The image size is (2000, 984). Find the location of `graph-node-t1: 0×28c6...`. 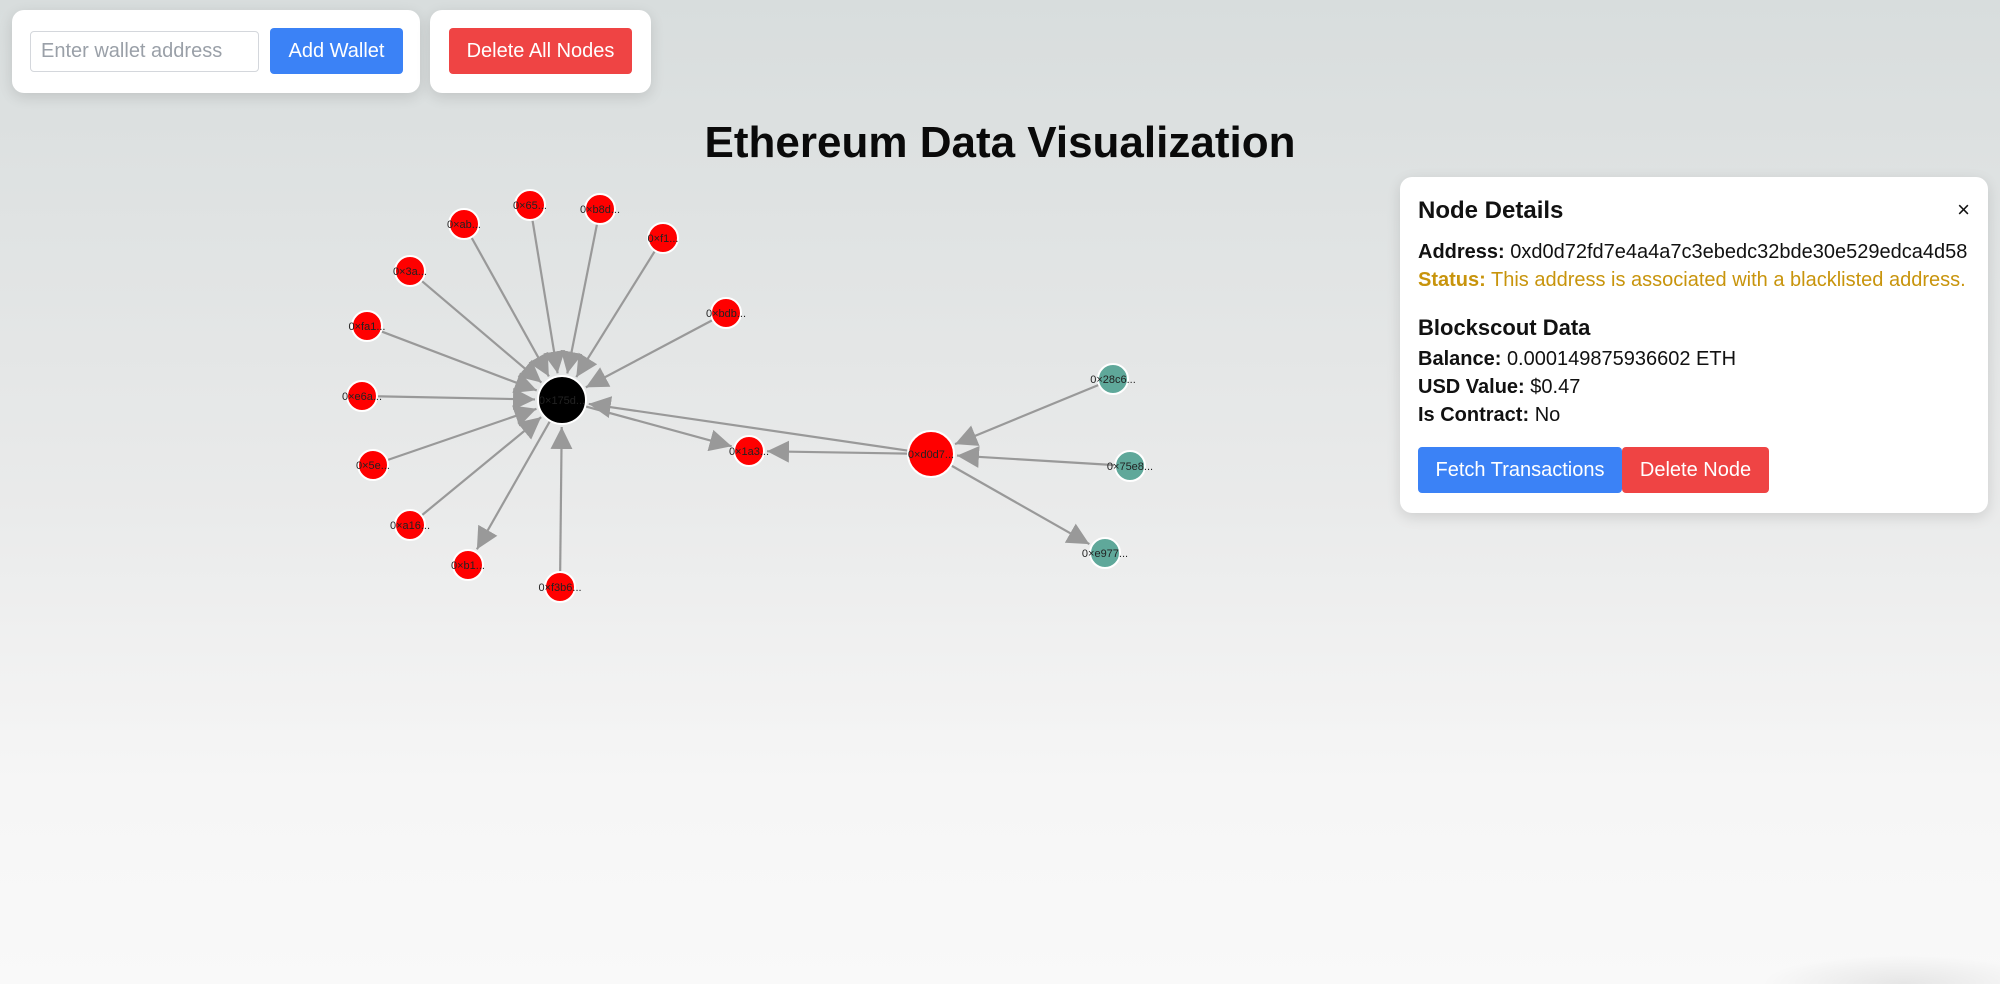

graph-node-t1: 0×28c6... is located at coordinates (1113, 379).